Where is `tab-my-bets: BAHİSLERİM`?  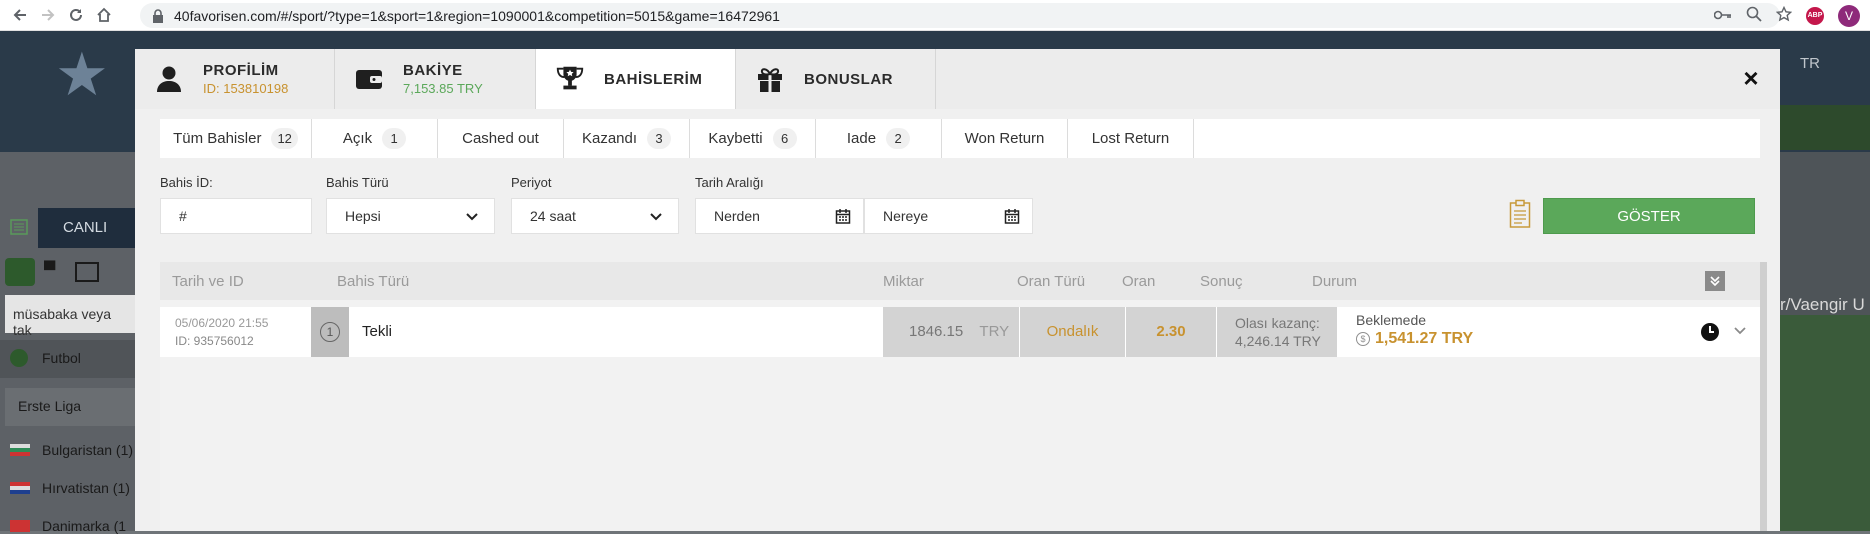
tab-my-bets: BAHİSLERİM is located at coordinates (636, 79).